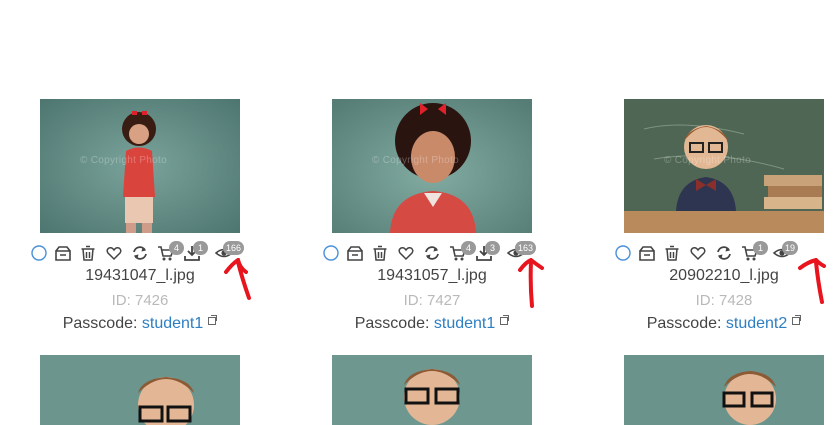  What do you see at coordinates (790, 248) in the screenshot?
I see `view-count-badge: 19` at bounding box center [790, 248].